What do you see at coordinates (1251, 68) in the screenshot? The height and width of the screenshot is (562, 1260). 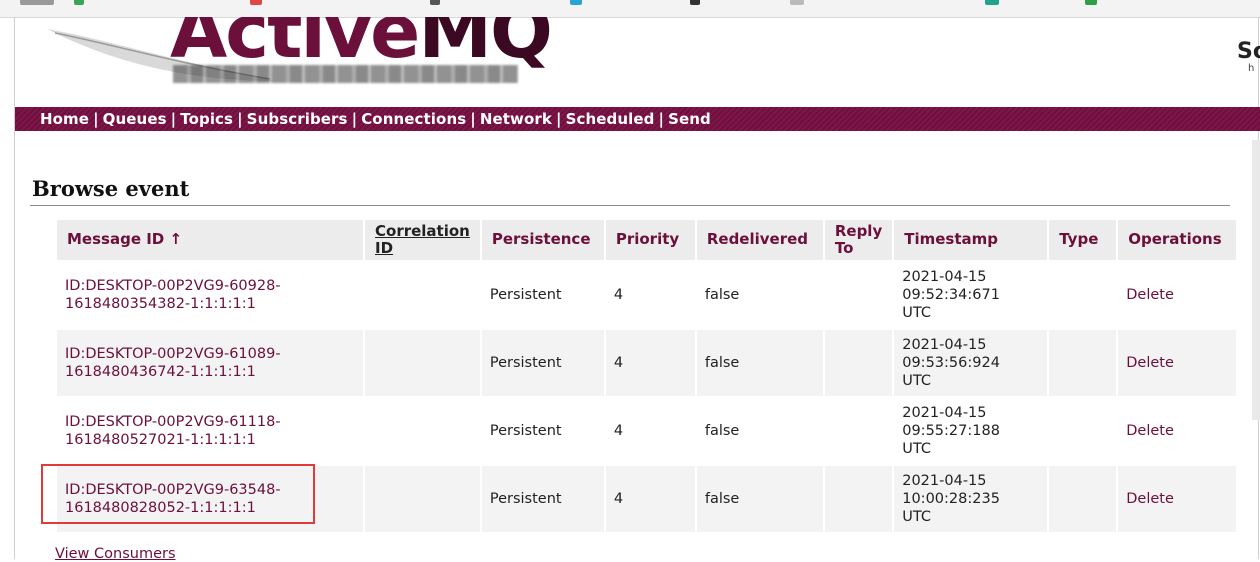 I see `sponsor-subtext: h` at bounding box center [1251, 68].